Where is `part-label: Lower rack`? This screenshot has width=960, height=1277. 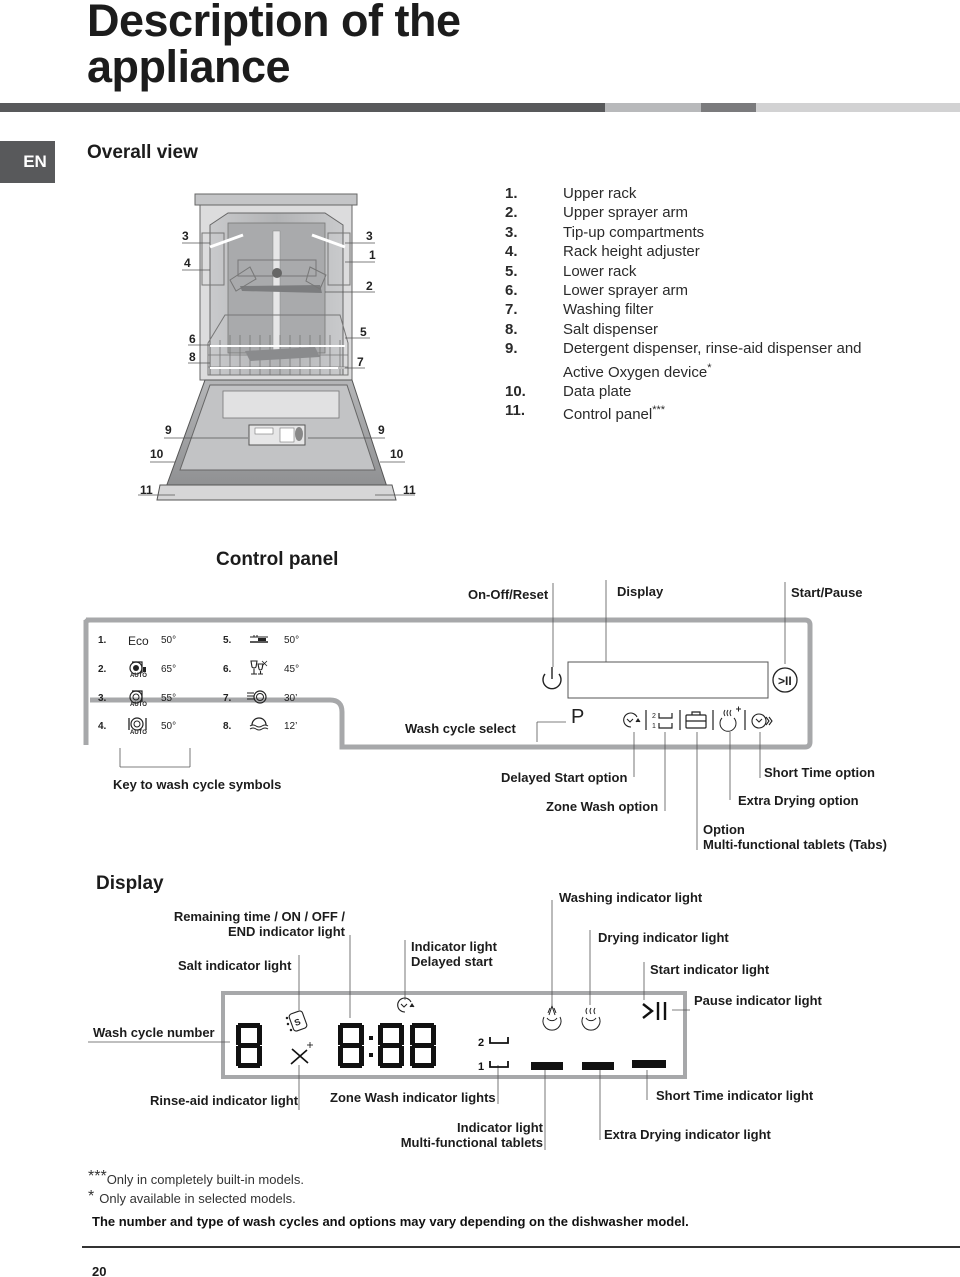 part-label: Lower rack is located at coordinates (600, 271).